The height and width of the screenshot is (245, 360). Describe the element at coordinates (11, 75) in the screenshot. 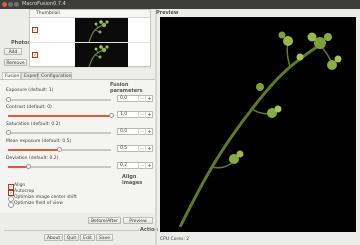

I see `tab-fusion: Fusion` at that location.